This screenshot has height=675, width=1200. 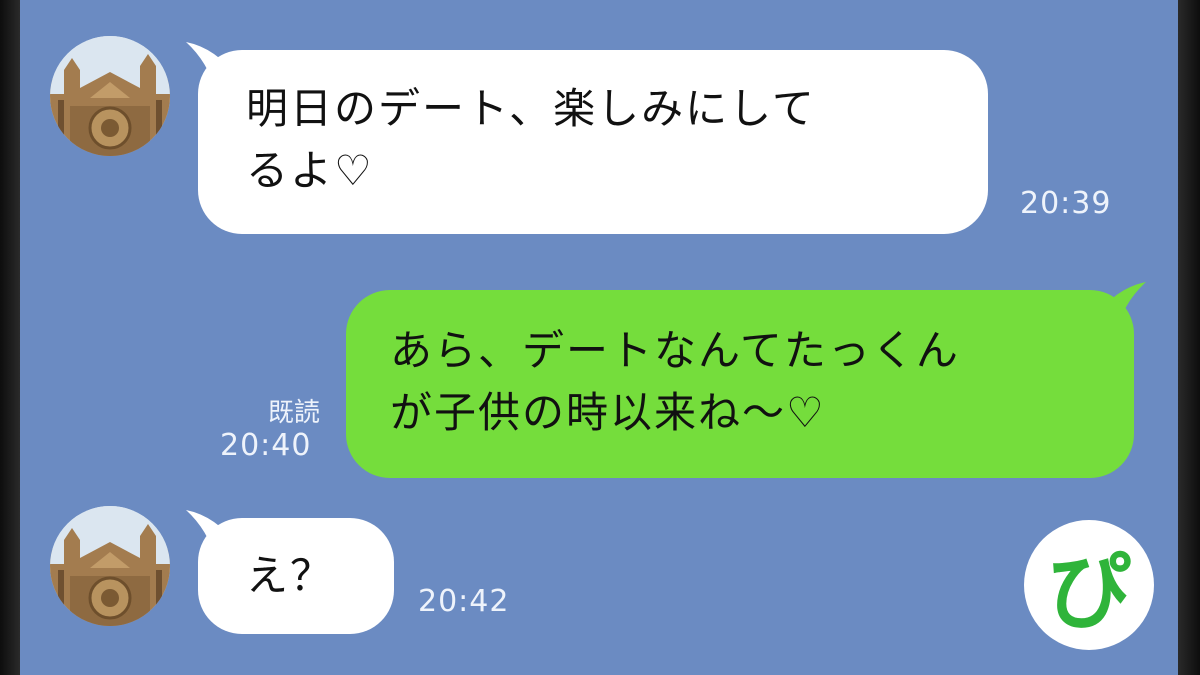 What do you see at coordinates (10, 337) in the screenshot?
I see `device-frame-left` at bounding box center [10, 337].